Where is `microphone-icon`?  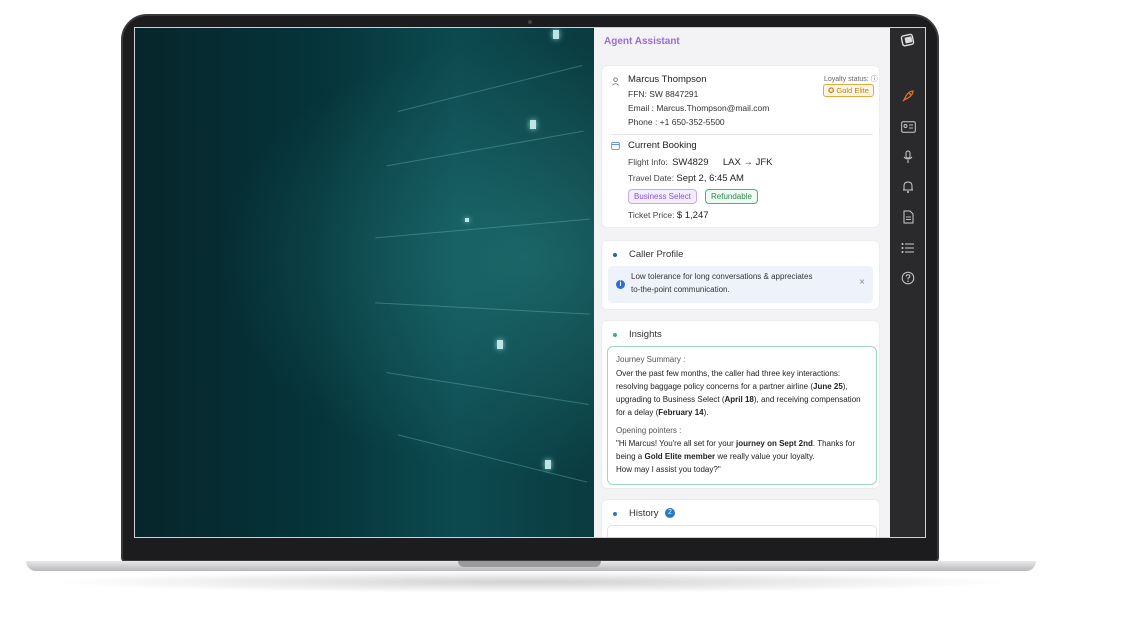 microphone-icon is located at coordinates (908, 157).